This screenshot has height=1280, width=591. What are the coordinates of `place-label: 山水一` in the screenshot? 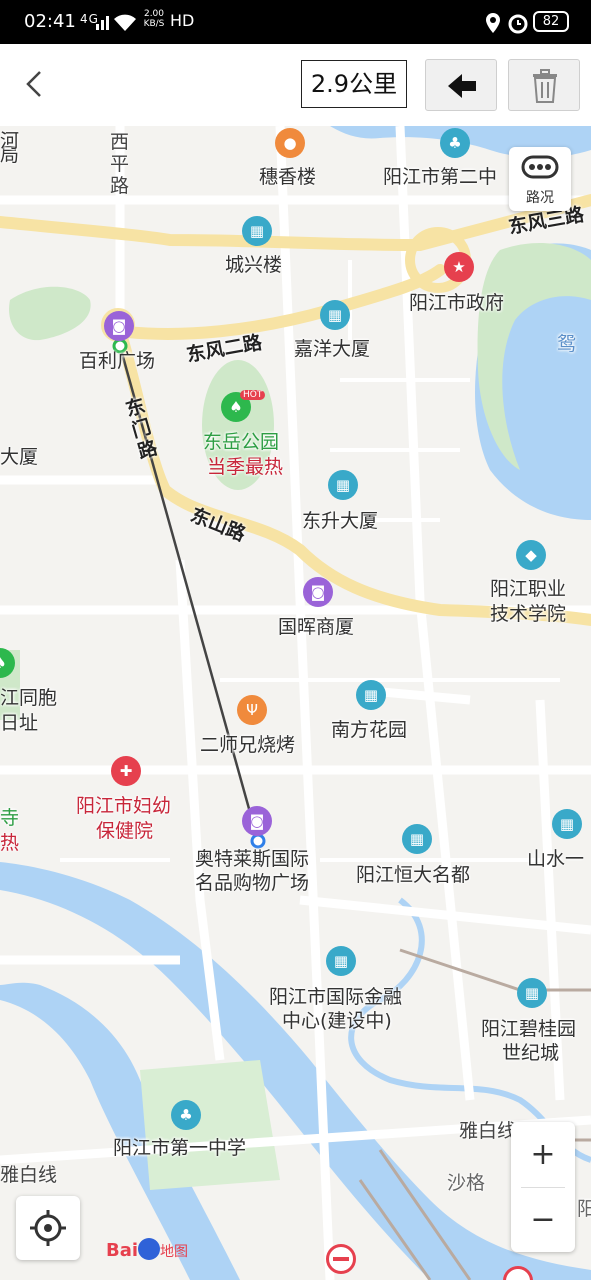 It's located at (555, 857).